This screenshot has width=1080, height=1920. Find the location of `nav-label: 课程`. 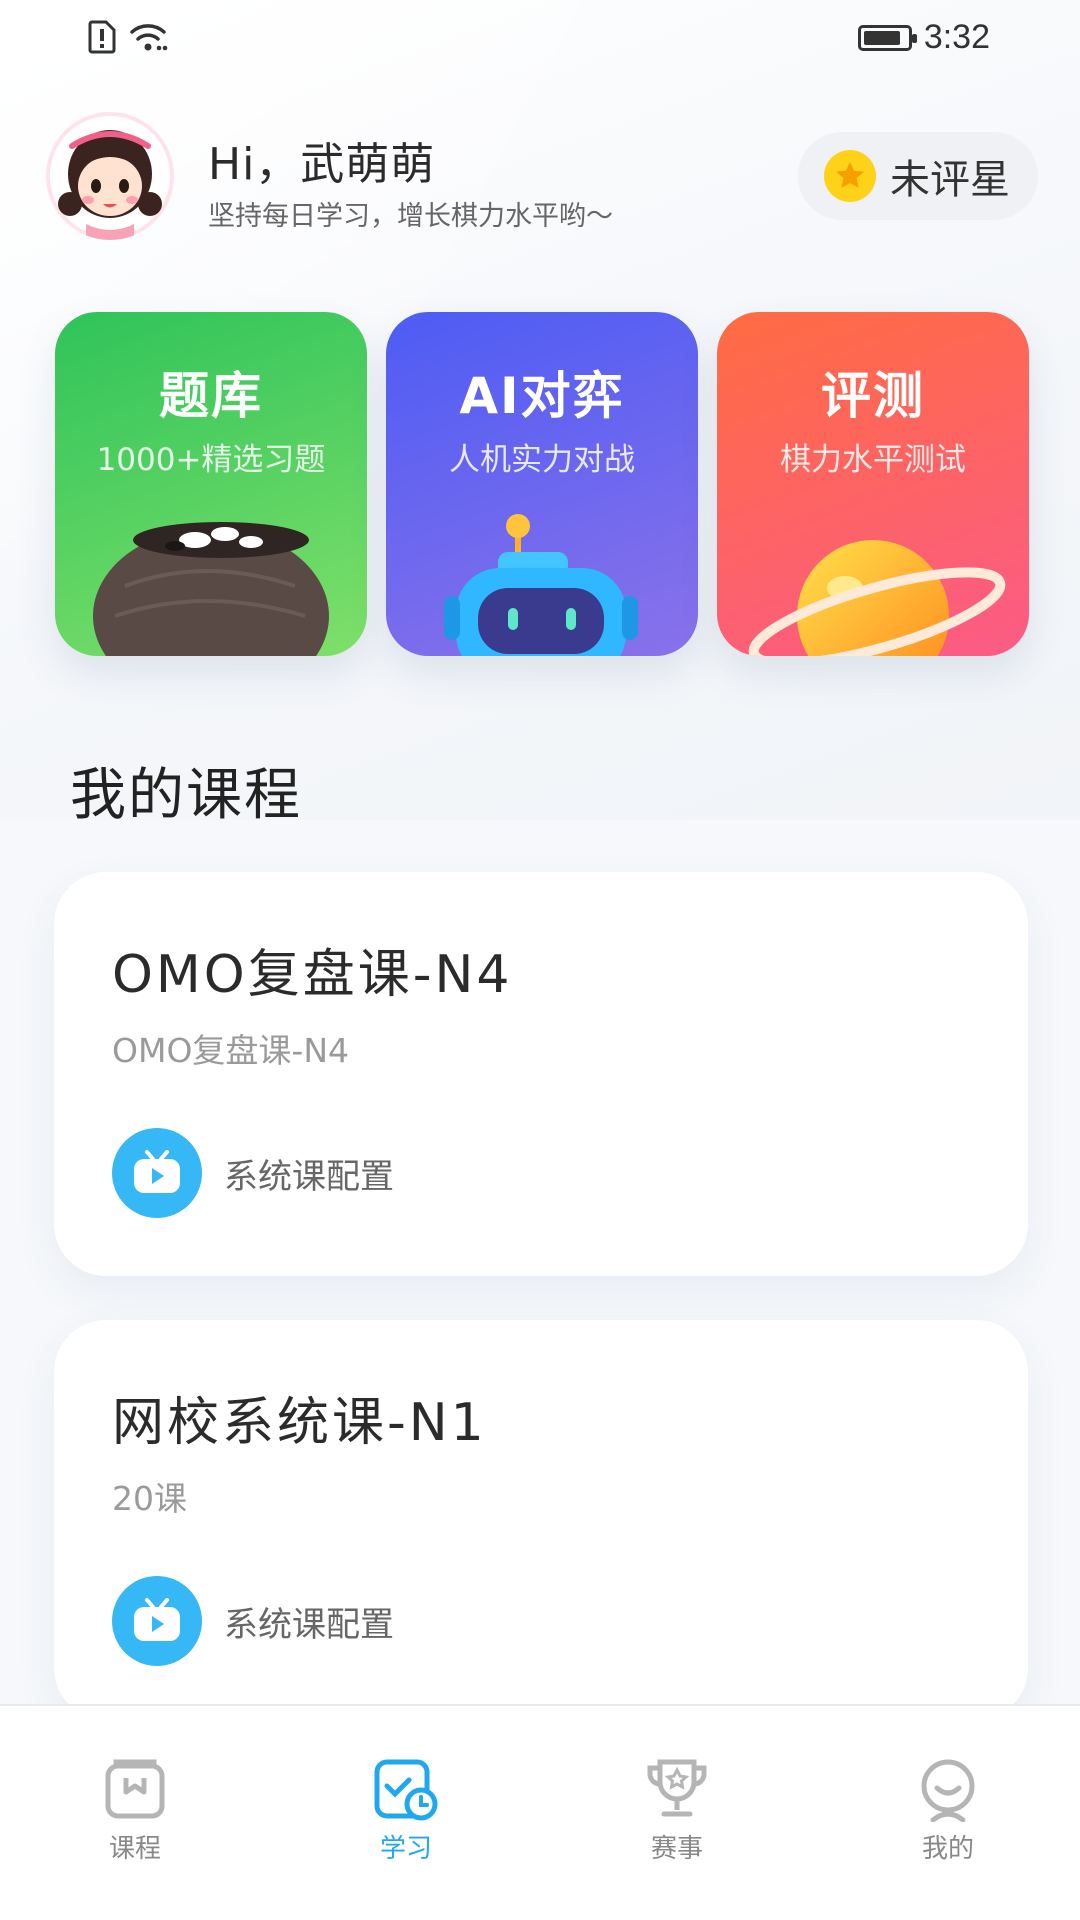

nav-label: 课程 is located at coordinates (134, 1849).